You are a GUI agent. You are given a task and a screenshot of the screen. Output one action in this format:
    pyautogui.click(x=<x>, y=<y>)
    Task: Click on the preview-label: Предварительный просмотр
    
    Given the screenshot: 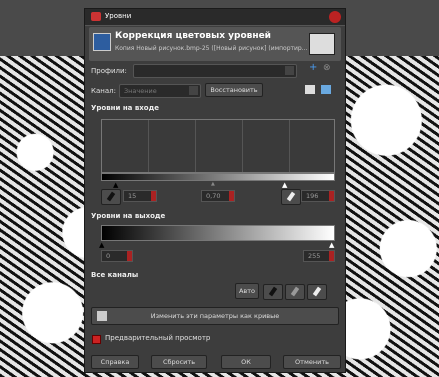 What is the action you would take?
    pyautogui.click(x=158, y=338)
    